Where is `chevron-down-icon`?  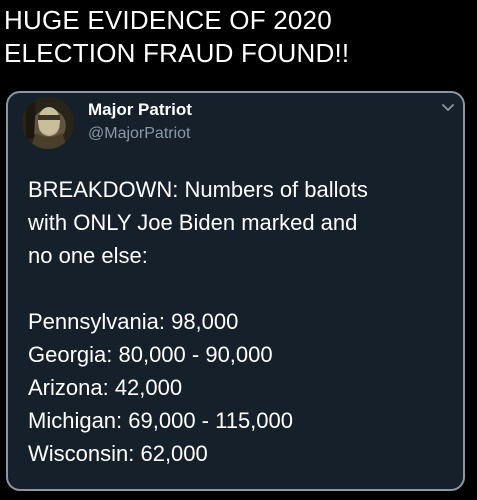 chevron-down-icon is located at coordinates (448, 108).